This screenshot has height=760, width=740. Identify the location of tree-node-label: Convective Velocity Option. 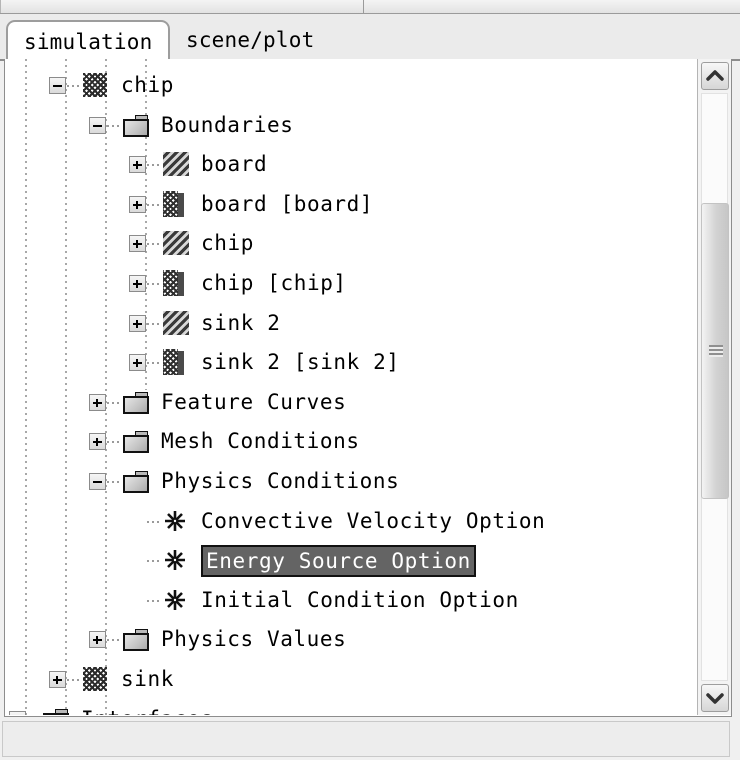
(373, 521).